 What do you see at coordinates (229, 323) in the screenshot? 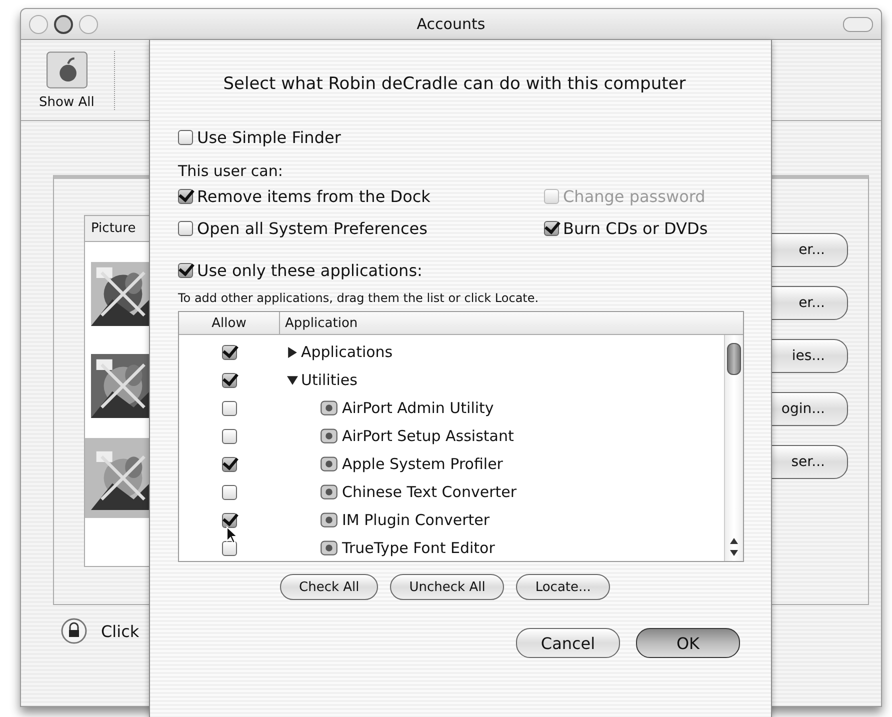
I see `column-header: Allow` at bounding box center [229, 323].